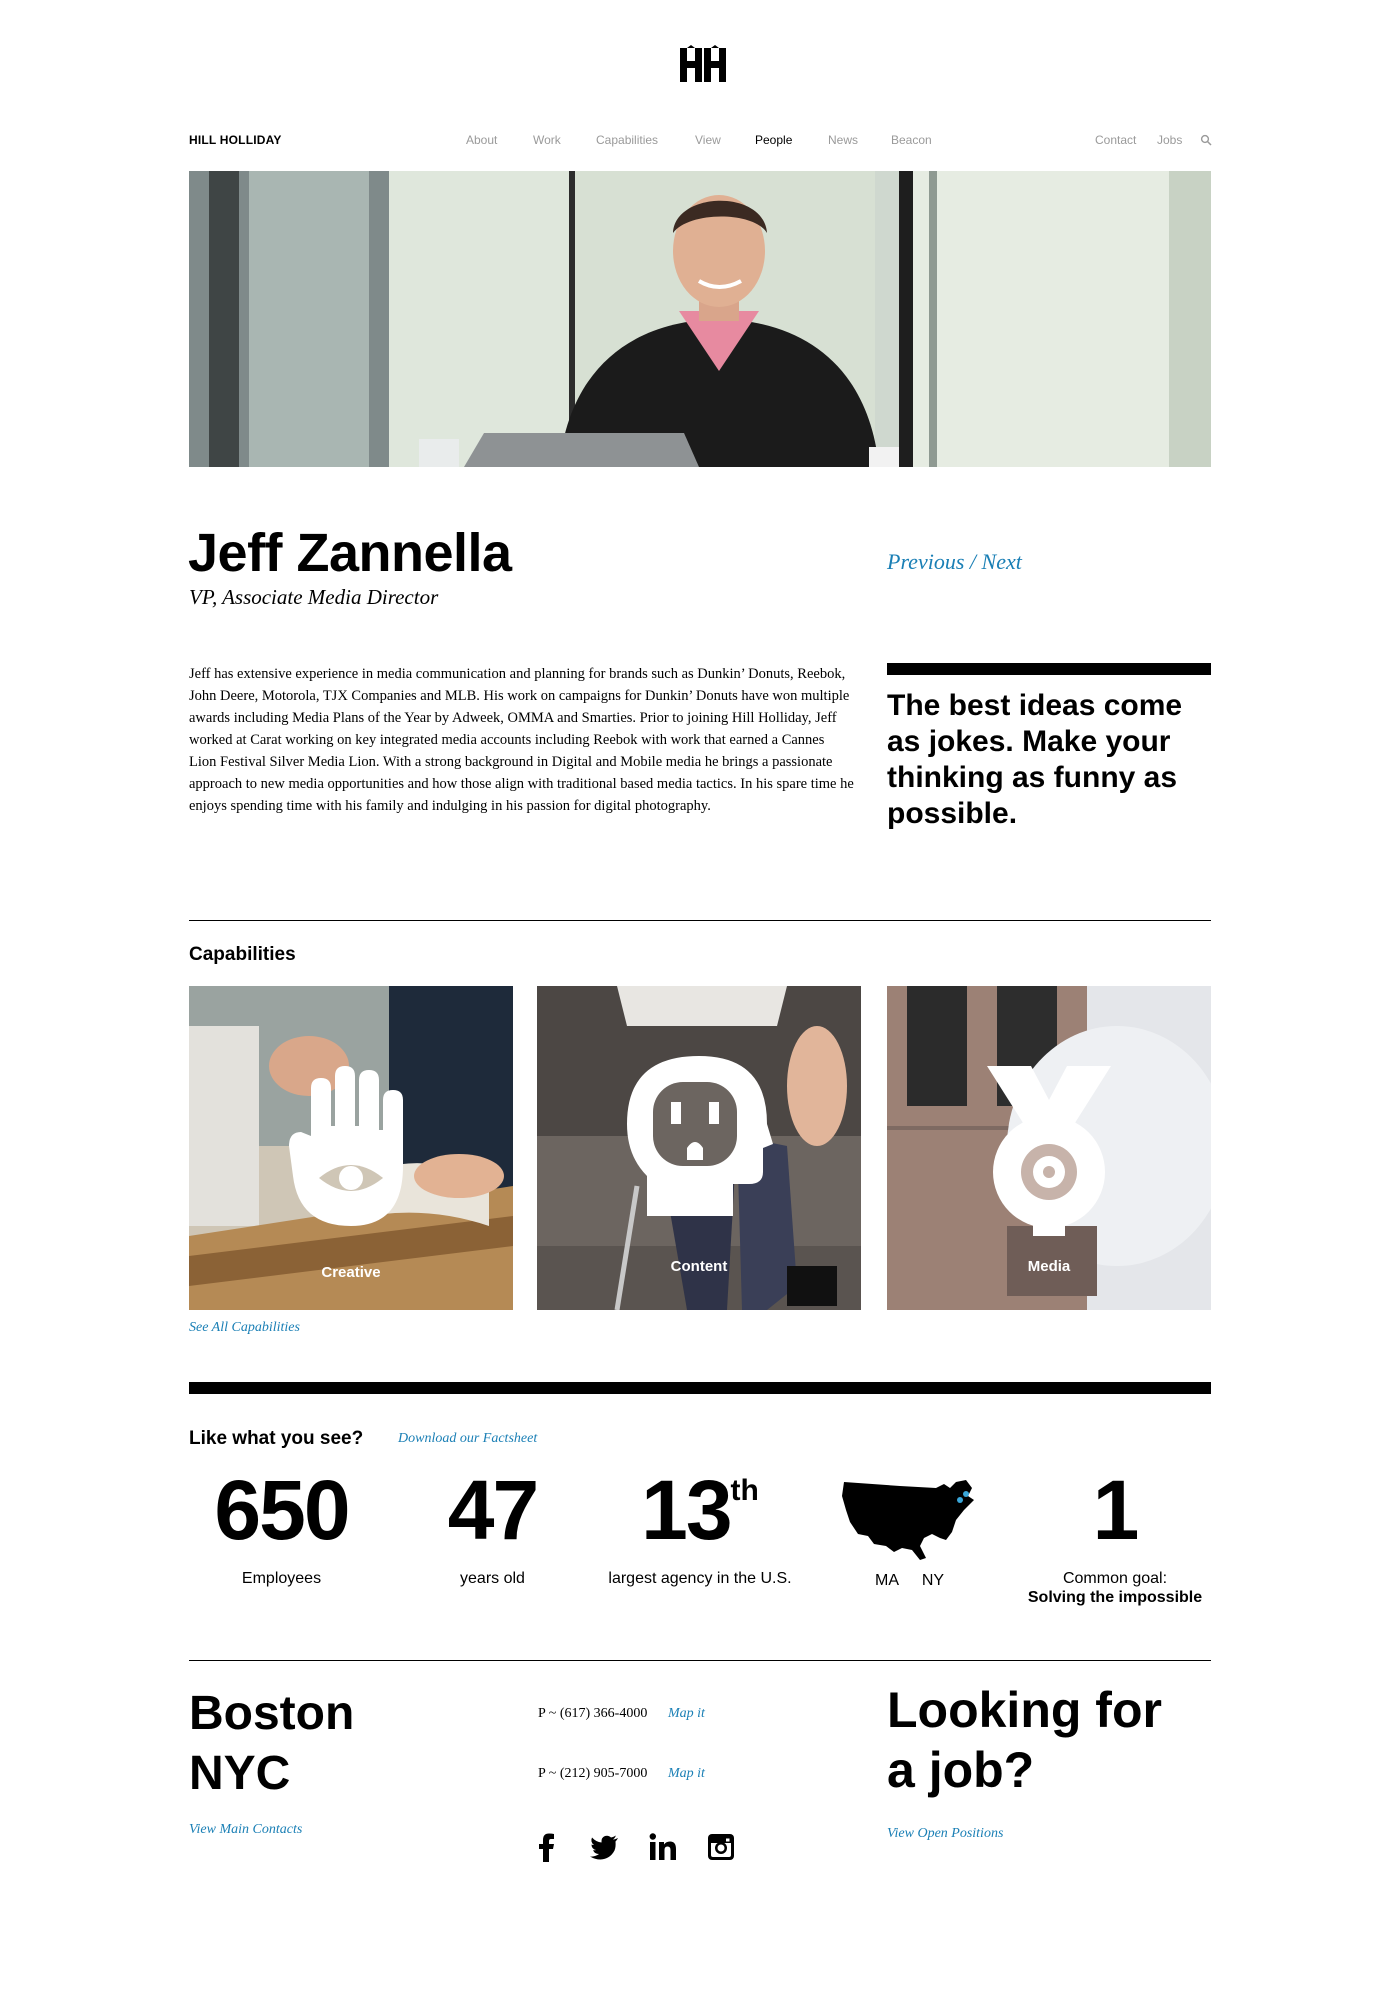 Image resolution: width=1400 pixels, height=2000 pixels. What do you see at coordinates (235, 140) in the screenshot?
I see `brand-name: HILL HOLLIDAY` at bounding box center [235, 140].